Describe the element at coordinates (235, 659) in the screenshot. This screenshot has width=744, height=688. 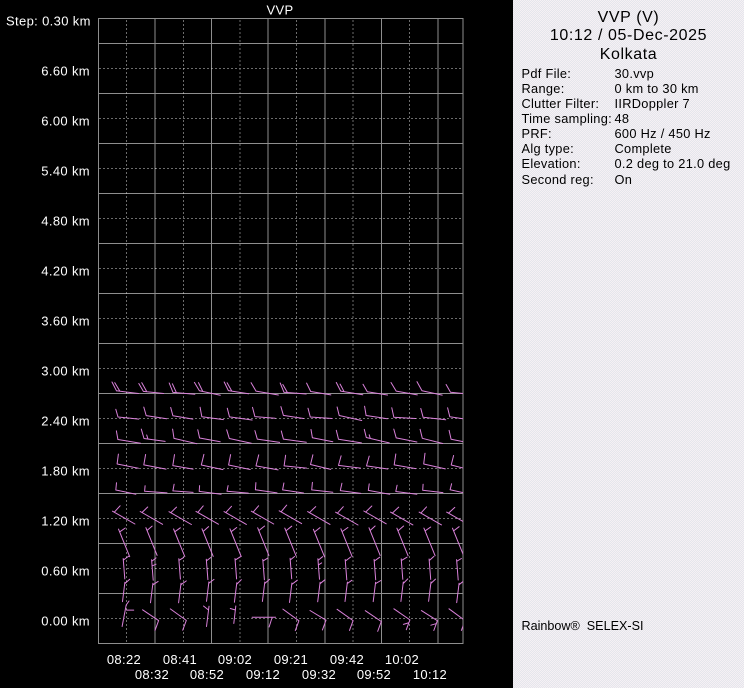
I see `svg-text: 09:02` at that location.